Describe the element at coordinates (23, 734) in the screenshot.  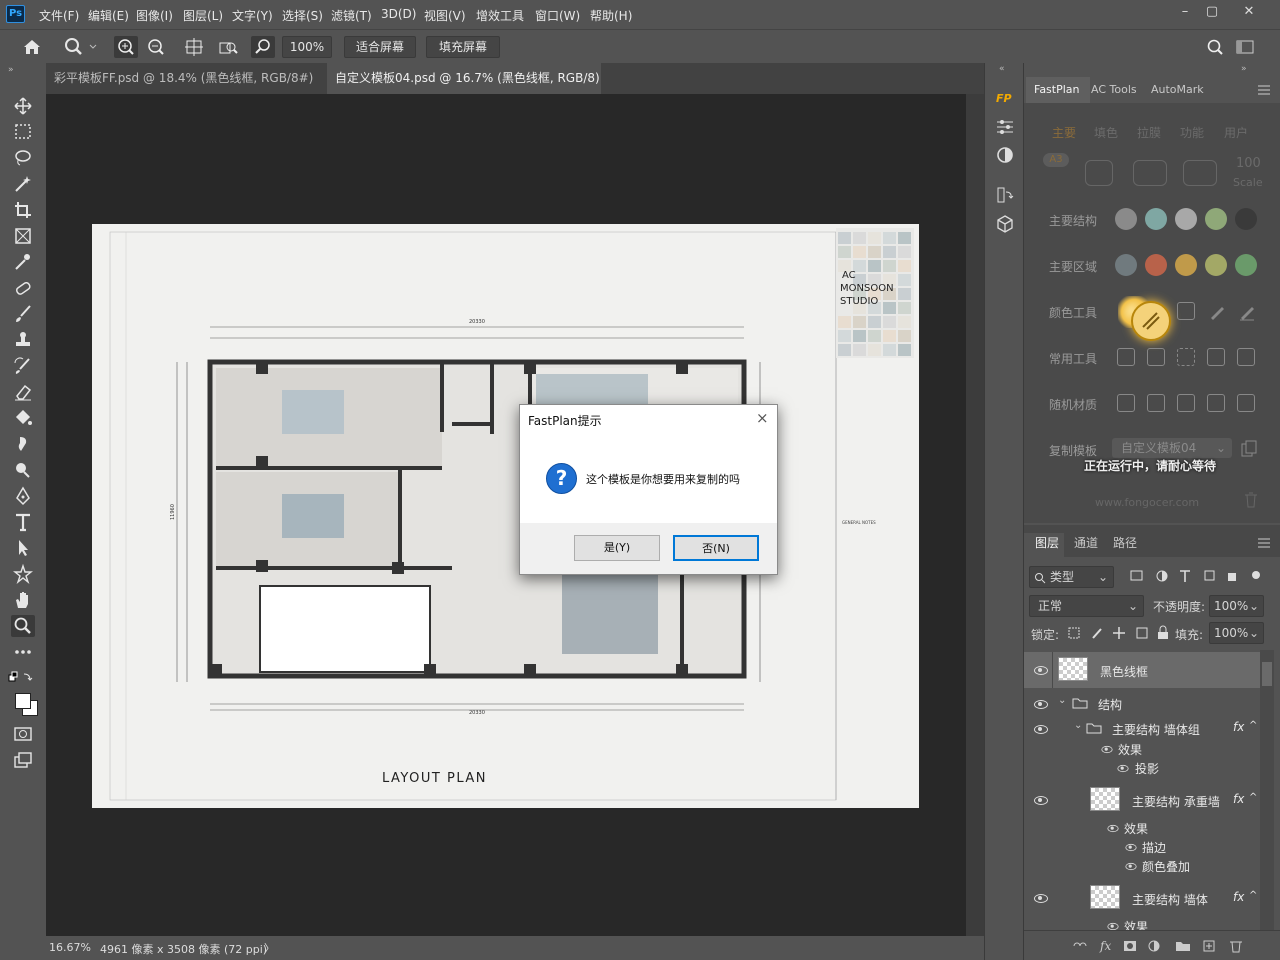
I see `quick-mask-icon` at that location.